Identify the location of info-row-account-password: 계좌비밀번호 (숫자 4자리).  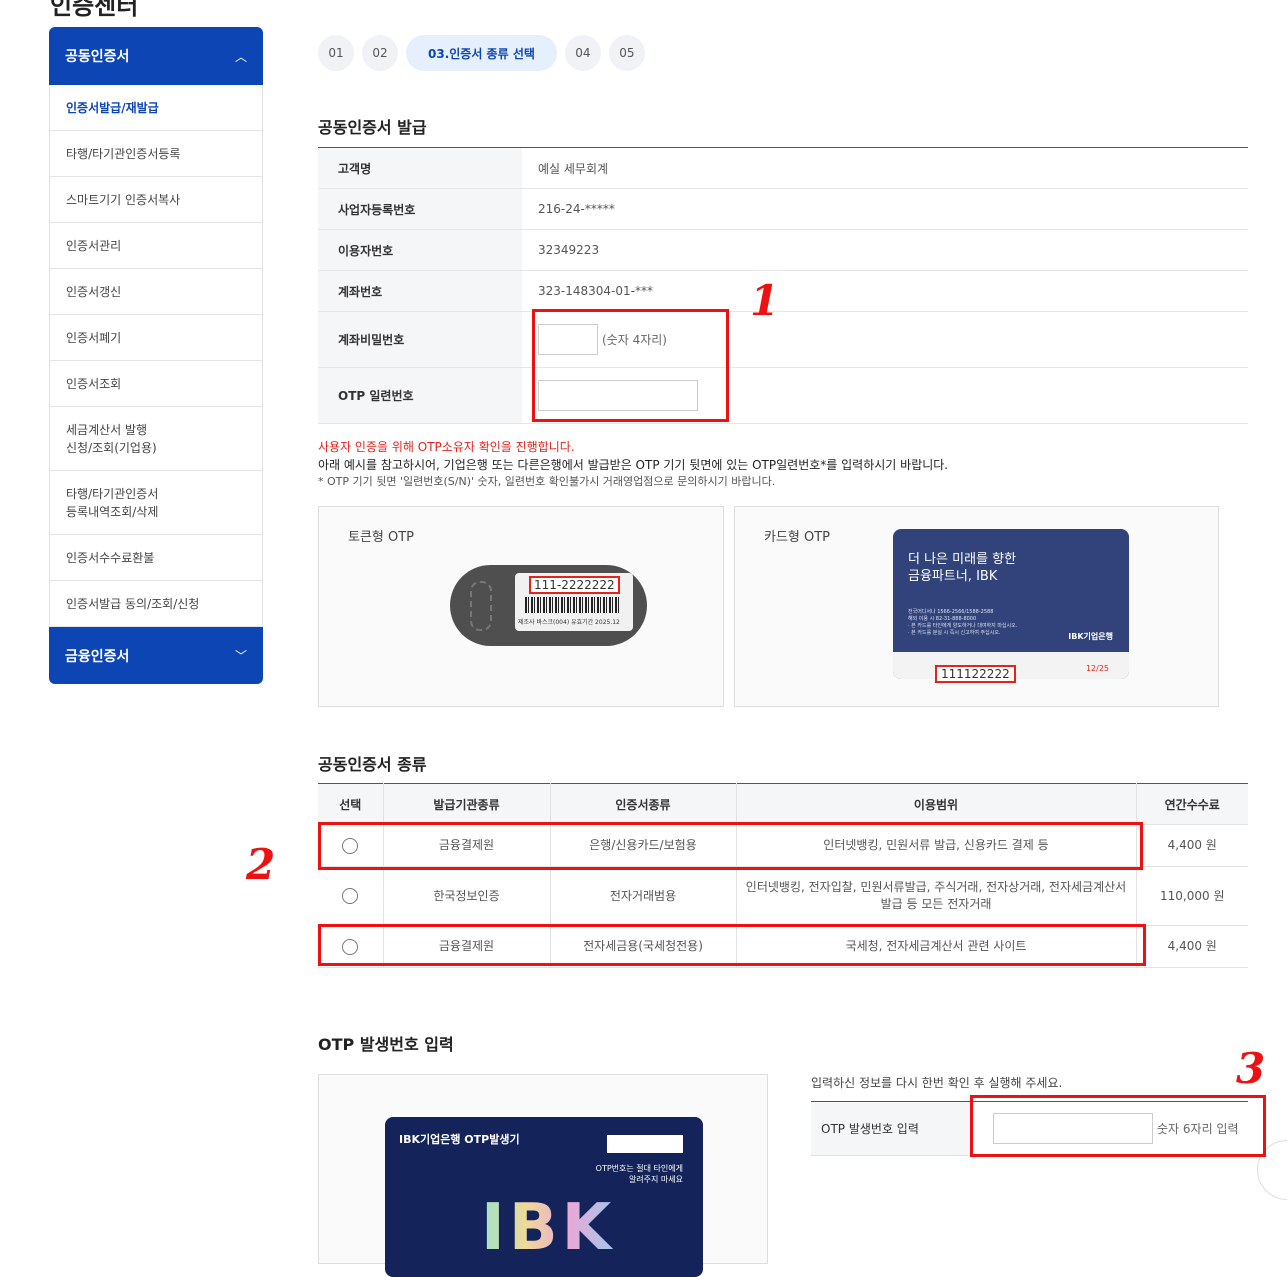
(783, 340).